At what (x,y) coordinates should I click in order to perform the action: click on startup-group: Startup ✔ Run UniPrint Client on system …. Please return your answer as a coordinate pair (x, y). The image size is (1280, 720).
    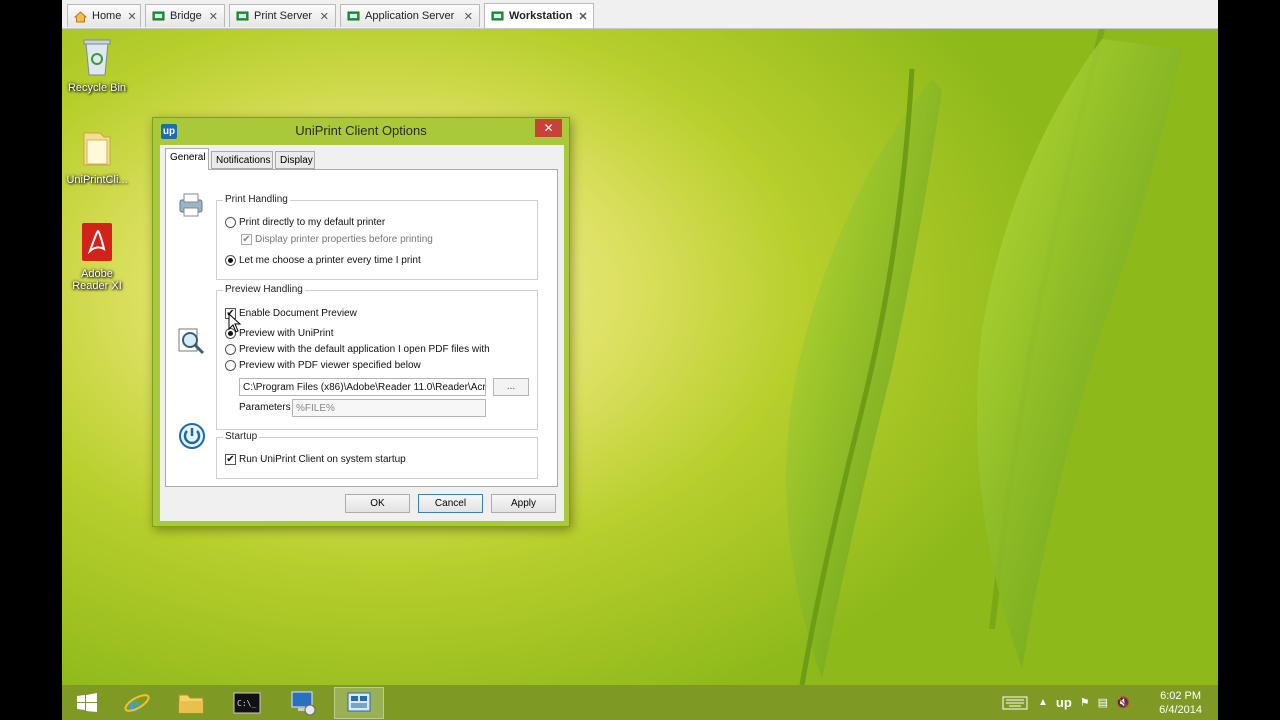
    Looking at the image, I should click on (377, 455).